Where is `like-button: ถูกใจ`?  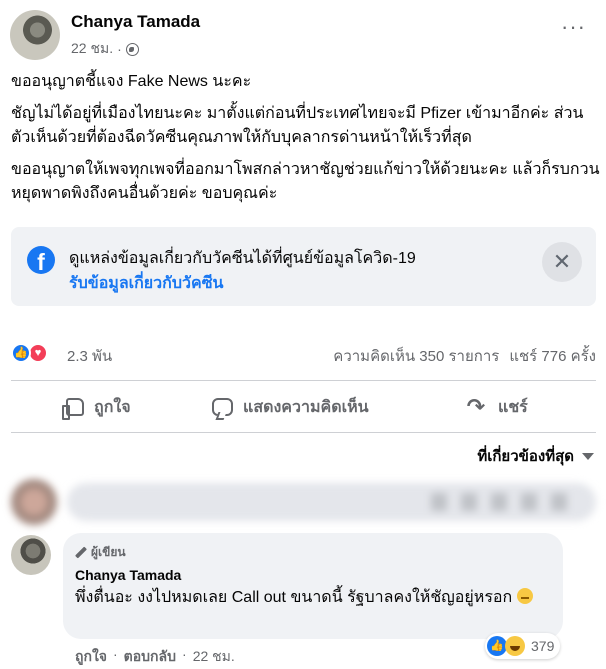 like-button: ถูกใจ is located at coordinates (96, 407).